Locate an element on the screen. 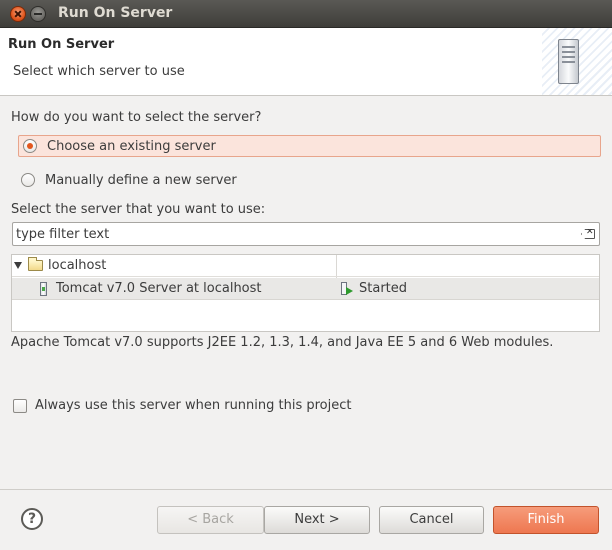 The width and height of the screenshot is (612, 550). server-name-cell: Tomcat v7.0 Server at localhost is located at coordinates (151, 288).